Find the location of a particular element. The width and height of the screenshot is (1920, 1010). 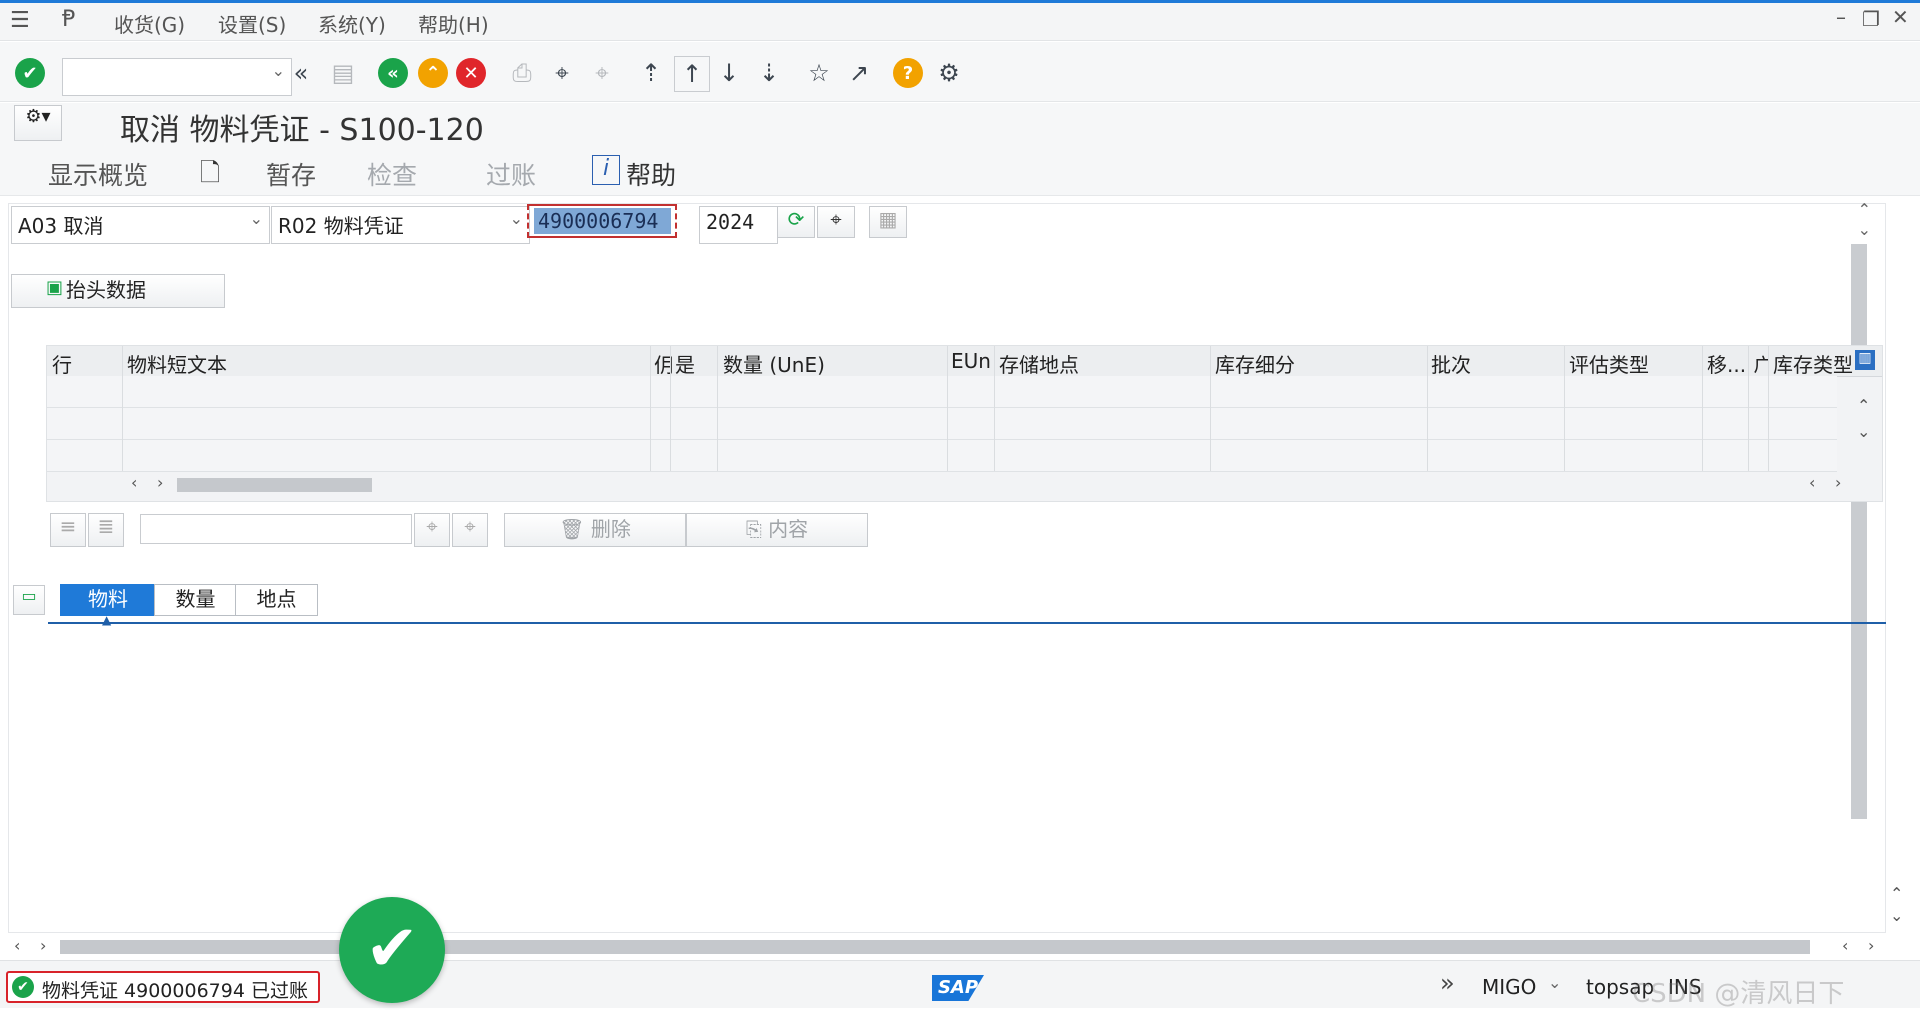

calendar-grid-icon: ▦ is located at coordinates (888, 222).